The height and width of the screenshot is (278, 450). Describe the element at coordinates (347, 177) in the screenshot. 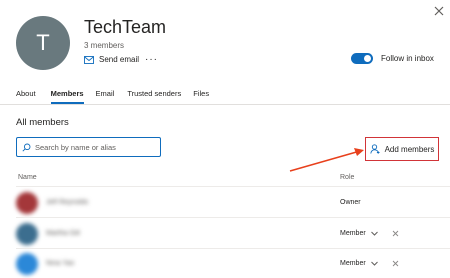

I see `column-header-role: Role` at that location.